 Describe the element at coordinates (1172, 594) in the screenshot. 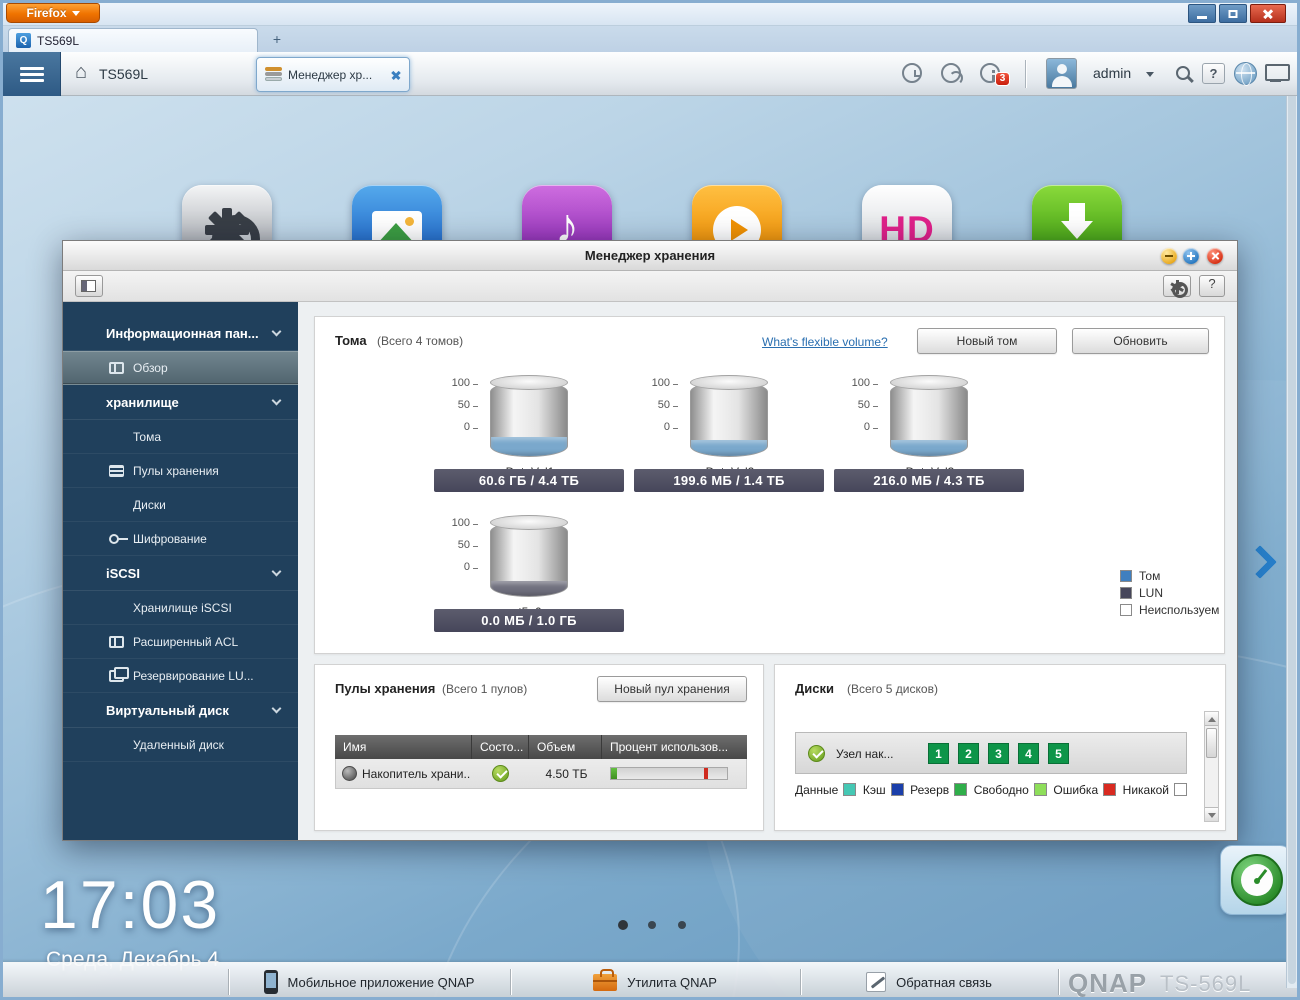

I see `volumes-legend: Том LUN Неиспользуем` at that location.